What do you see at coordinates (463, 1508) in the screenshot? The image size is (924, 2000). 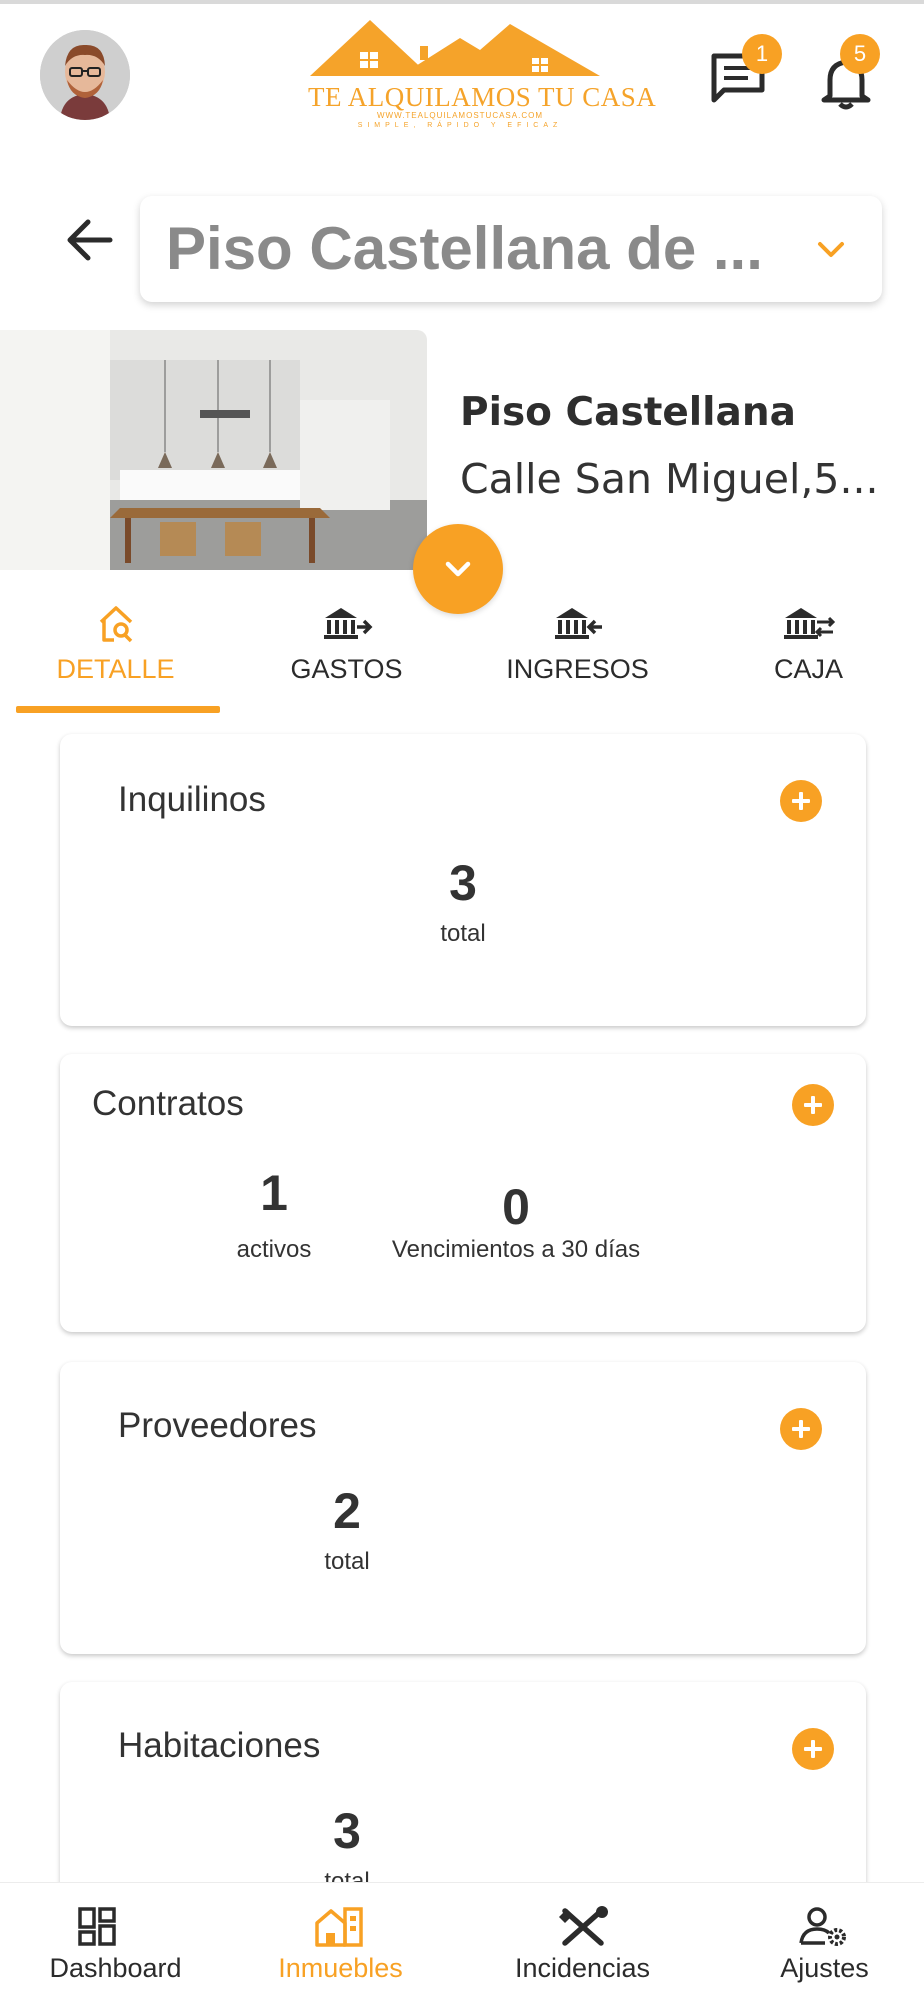 I see `providers-card: Proveedores 2 total` at bounding box center [463, 1508].